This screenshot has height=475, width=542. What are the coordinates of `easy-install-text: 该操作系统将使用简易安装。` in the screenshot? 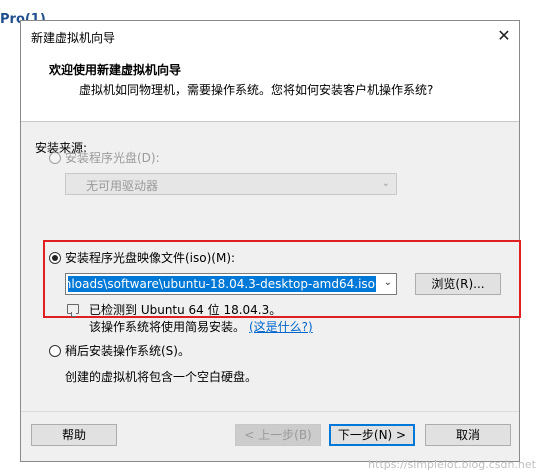 It's located at (167, 327).